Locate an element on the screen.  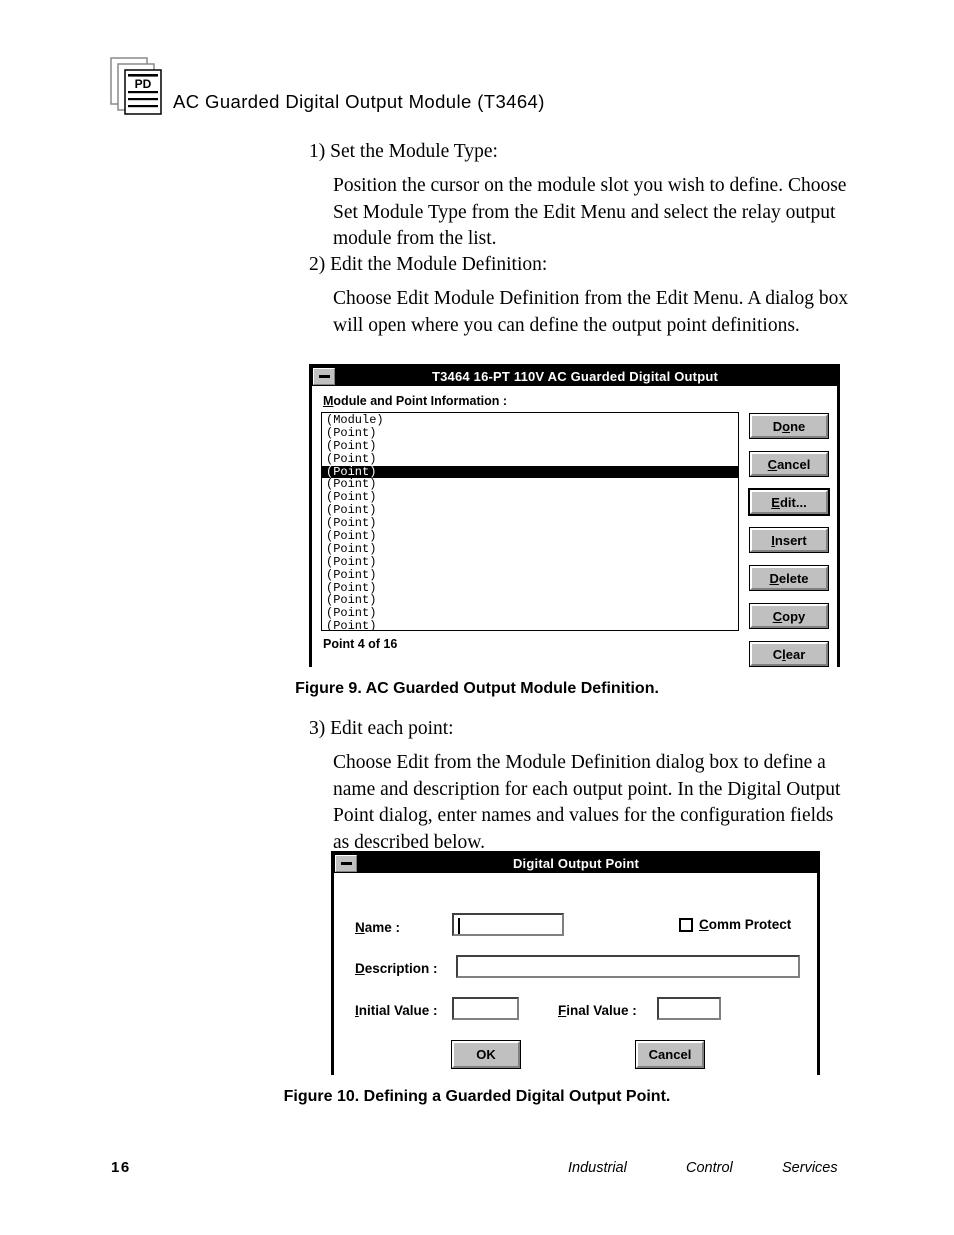
footer-word-industrial: Industrial is located at coordinates (597, 1168).